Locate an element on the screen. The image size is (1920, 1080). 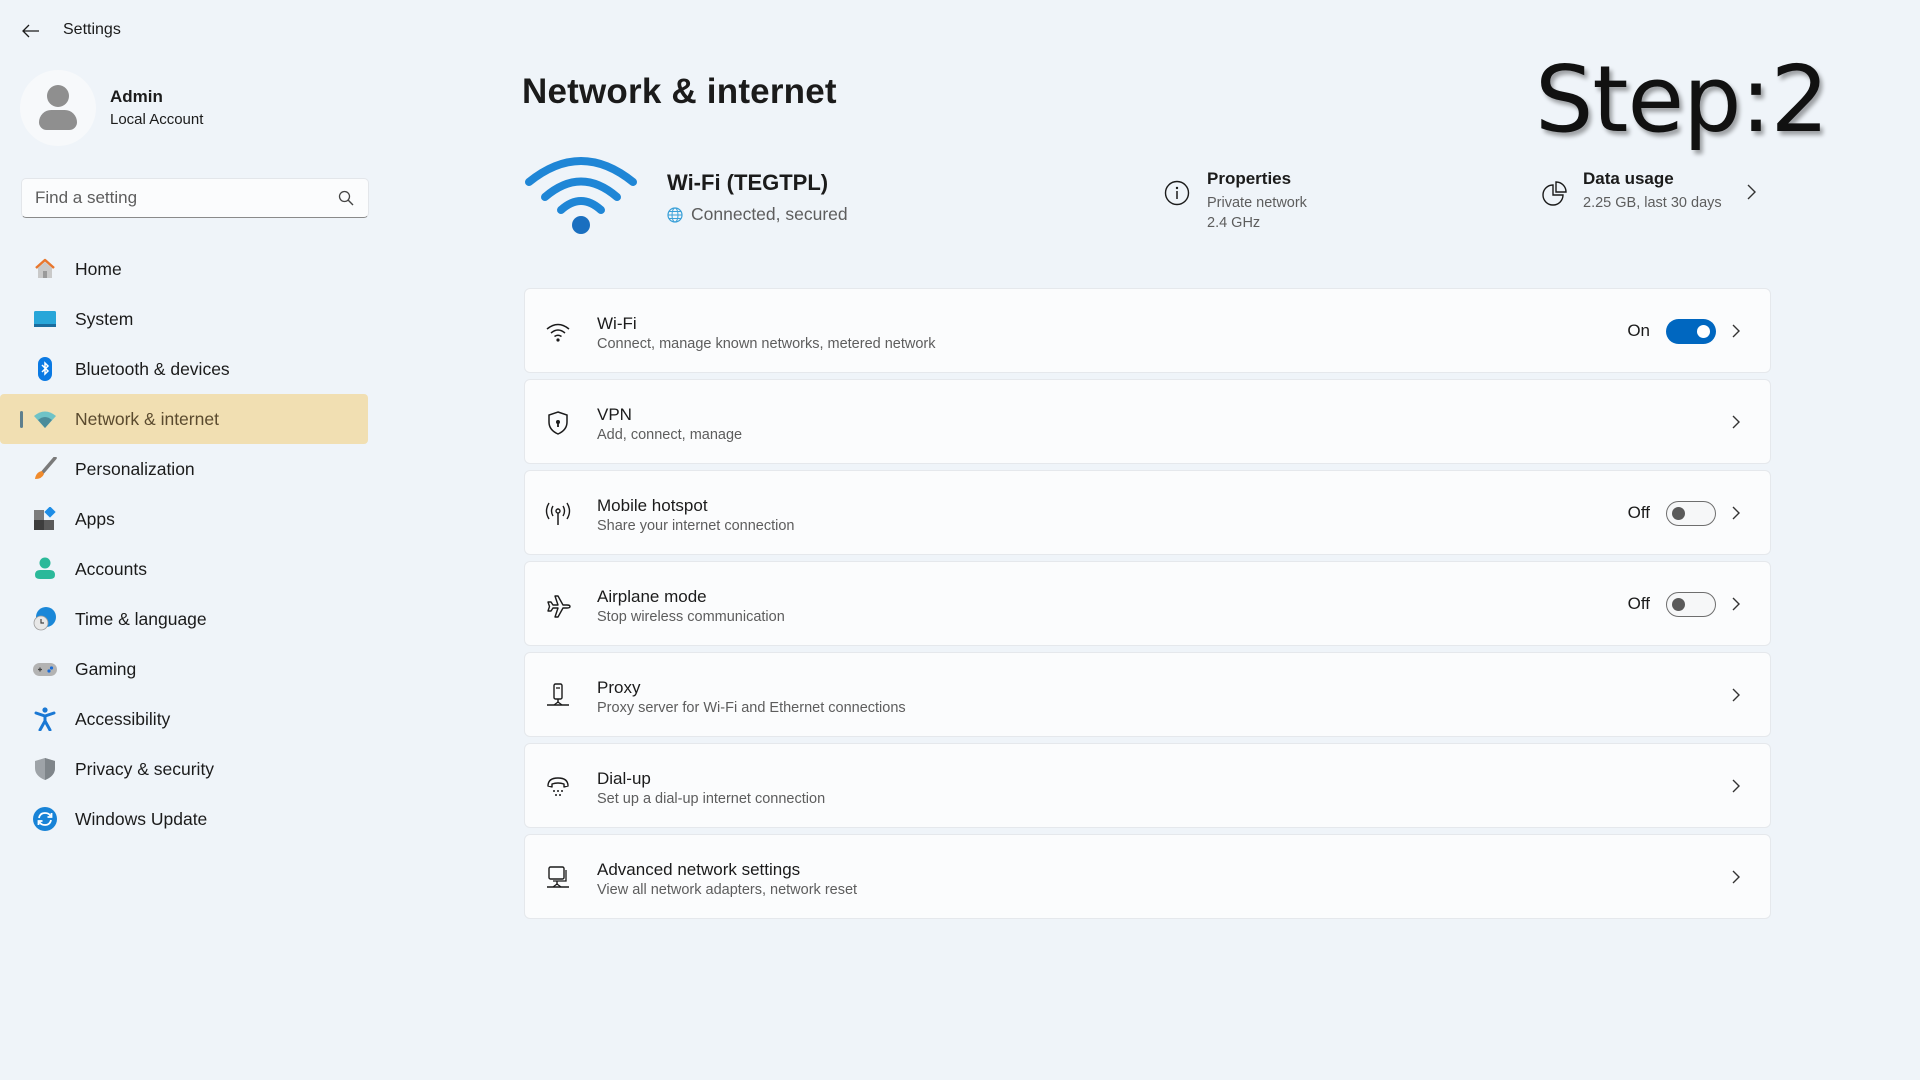
vpn-shield-icon is located at coordinates (558, 423).